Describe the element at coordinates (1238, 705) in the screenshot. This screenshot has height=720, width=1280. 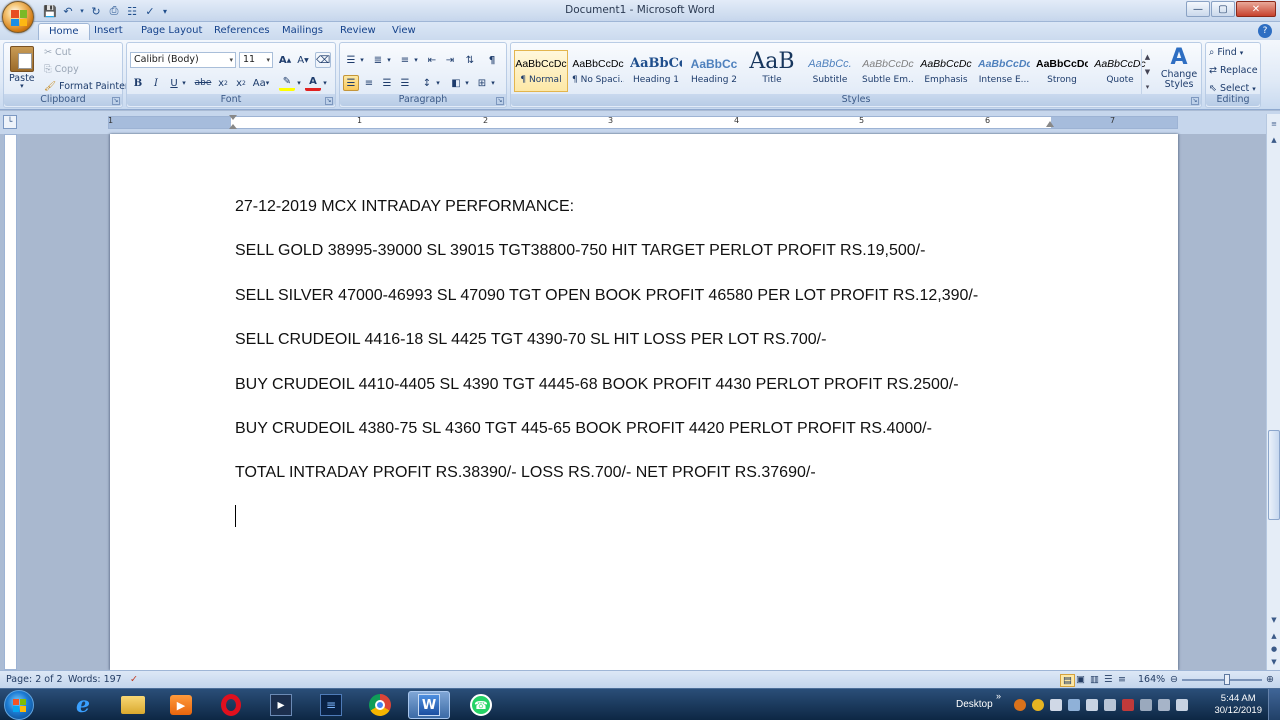
I see `clock: 5:44 AM 30/12/2019` at that location.